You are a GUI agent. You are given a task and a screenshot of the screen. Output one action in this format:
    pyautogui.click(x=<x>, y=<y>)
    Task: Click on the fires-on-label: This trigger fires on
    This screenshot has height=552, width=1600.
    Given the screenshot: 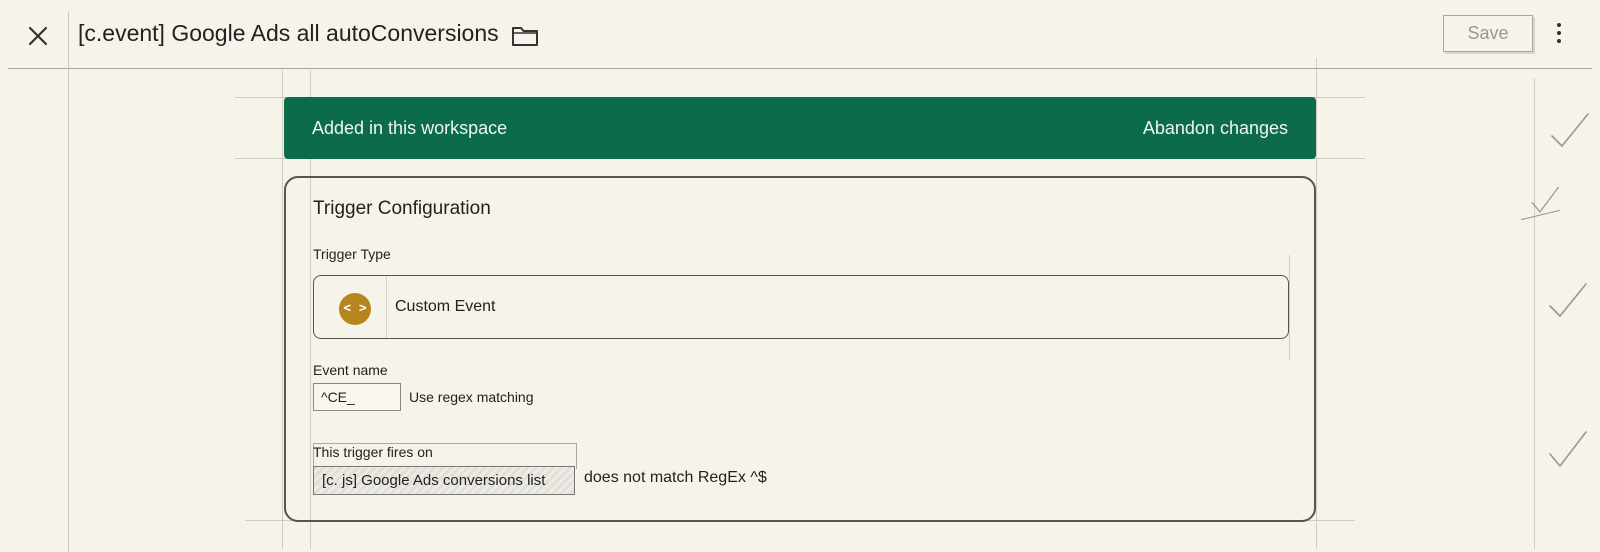 What is the action you would take?
    pyautogui.click(x=373, y=452)
    